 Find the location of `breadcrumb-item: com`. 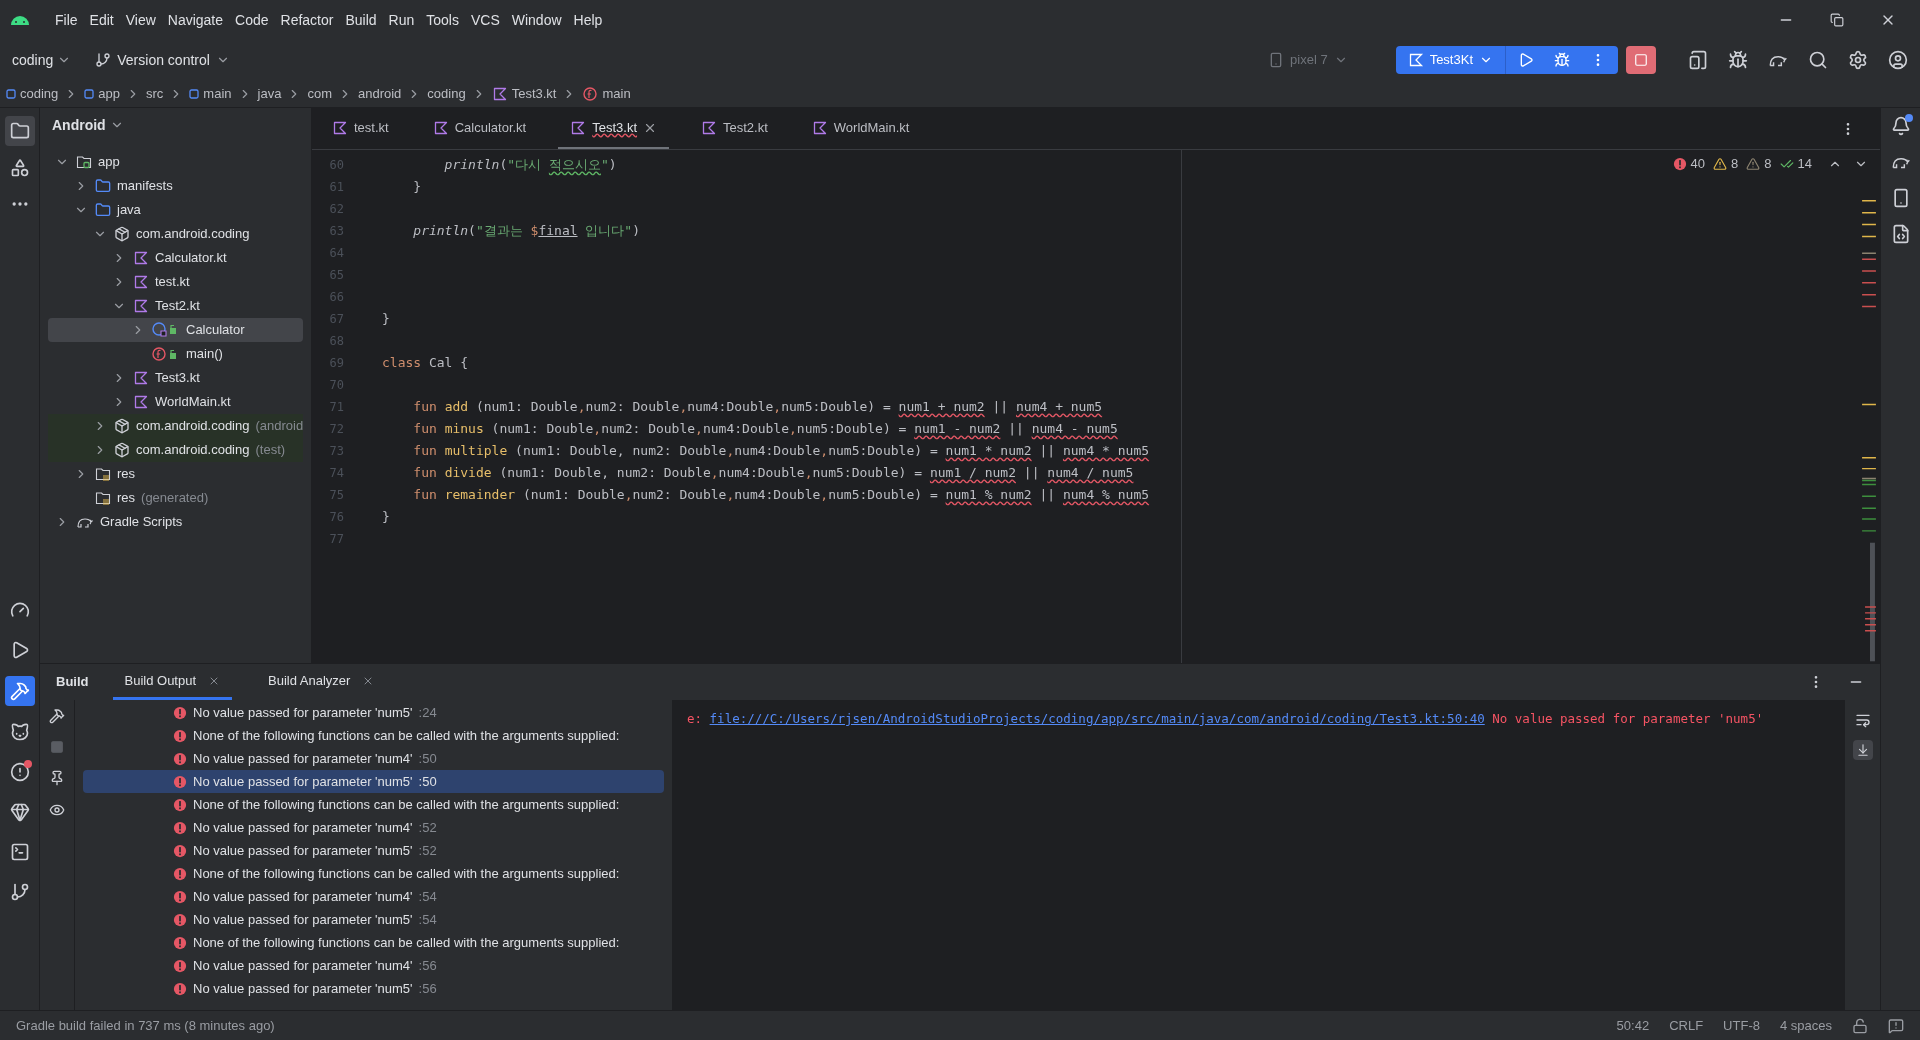

breadcrumb-item: com is located at coordinates (319, 93).